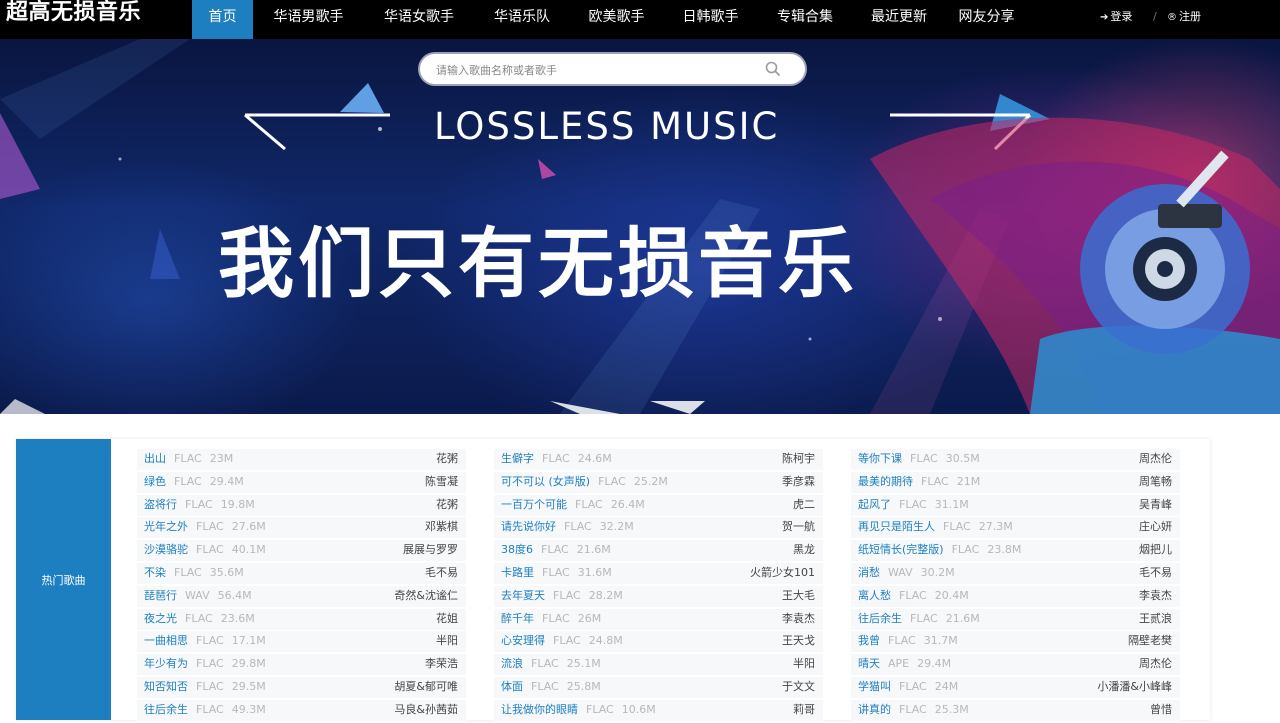  What do you see at coordinates (874, 709) in the screenshot?
I see `song-title: 讲真的` at bounding box center [874, 709].